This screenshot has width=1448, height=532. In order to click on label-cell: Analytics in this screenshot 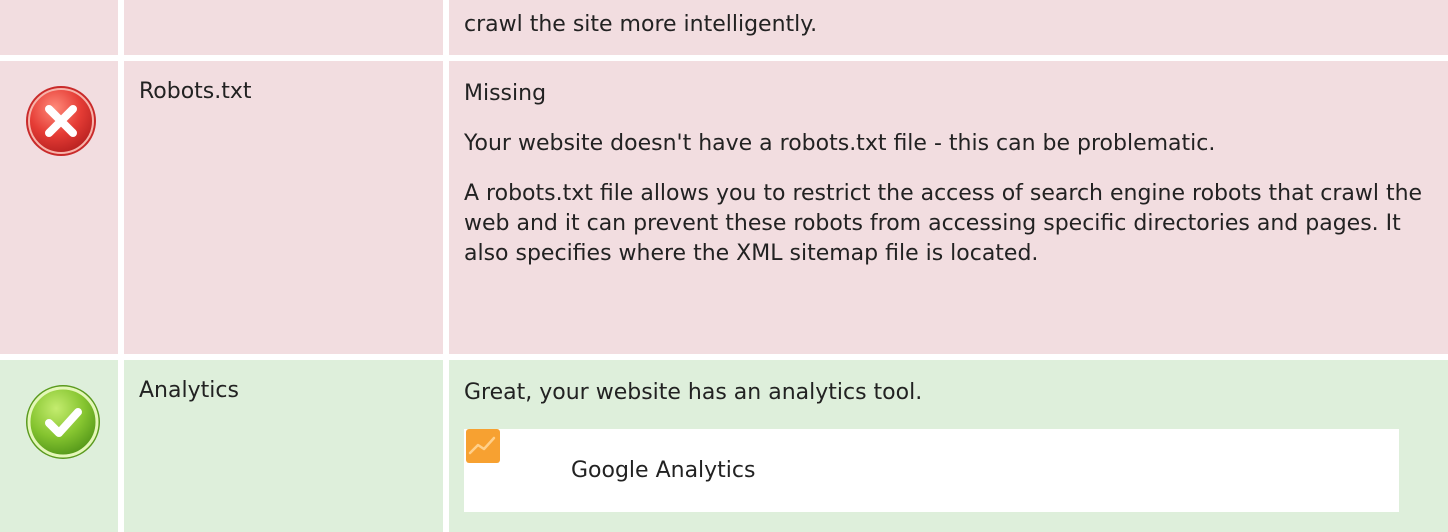, I will do `click(283, 446)`.